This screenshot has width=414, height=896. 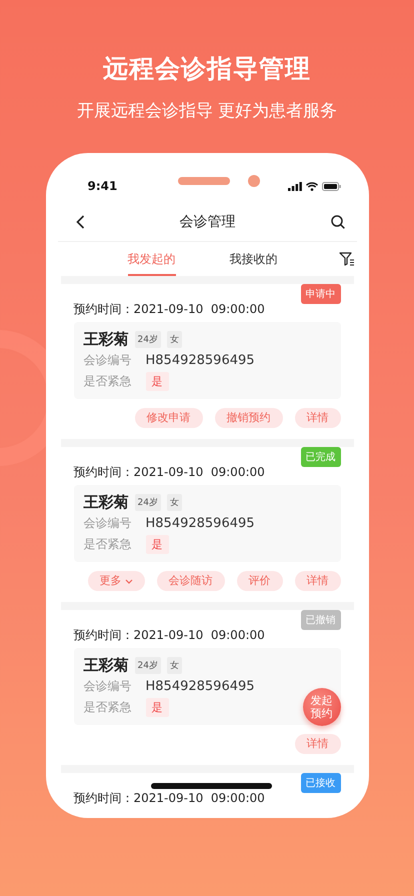 I want to click on search-icon, so click(x=337, y=222).